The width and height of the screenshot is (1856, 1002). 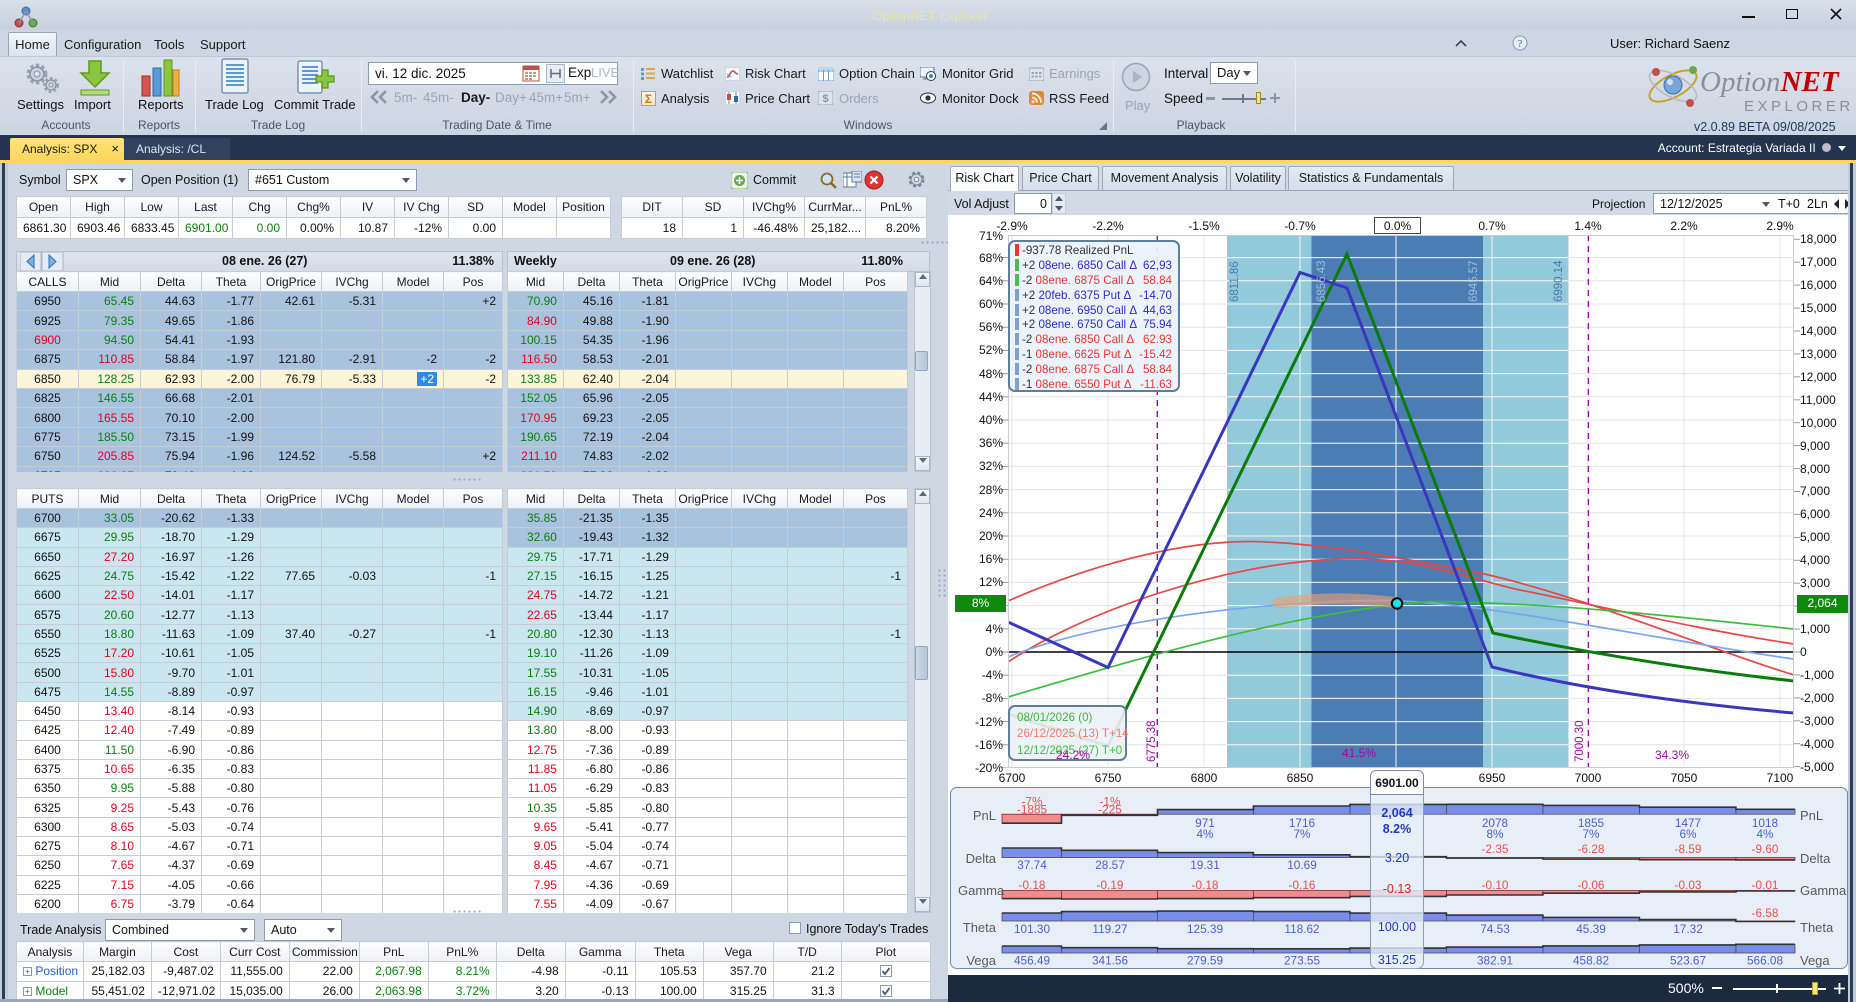 I want to click on svg-text: 19.31, so click(x=1205, y=865).